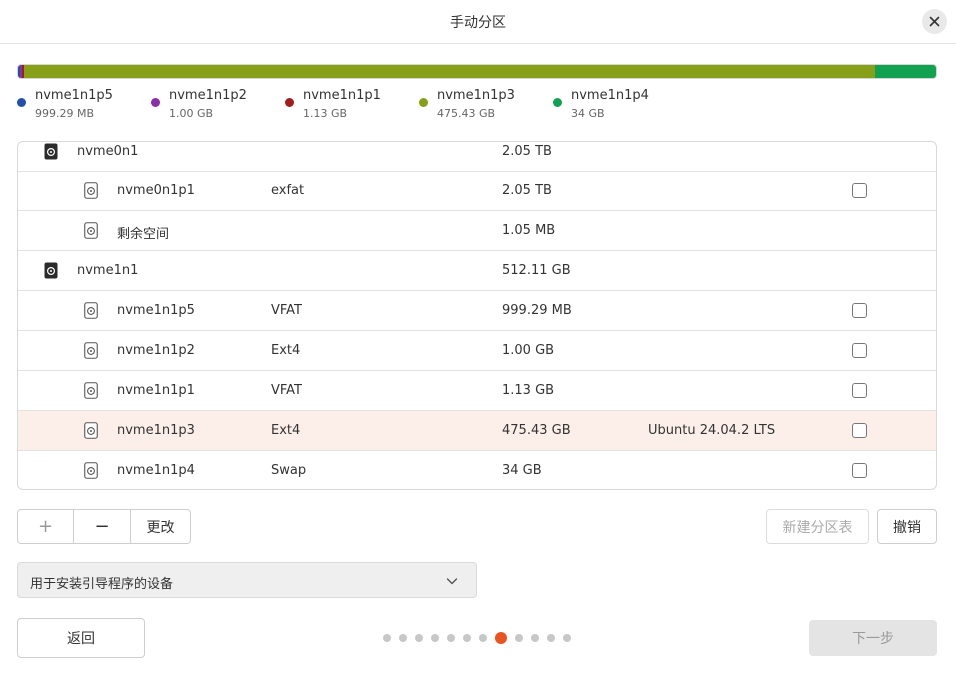  I want to click on partition-row: 剩余空间 1.05 MB, so click(477, 231).